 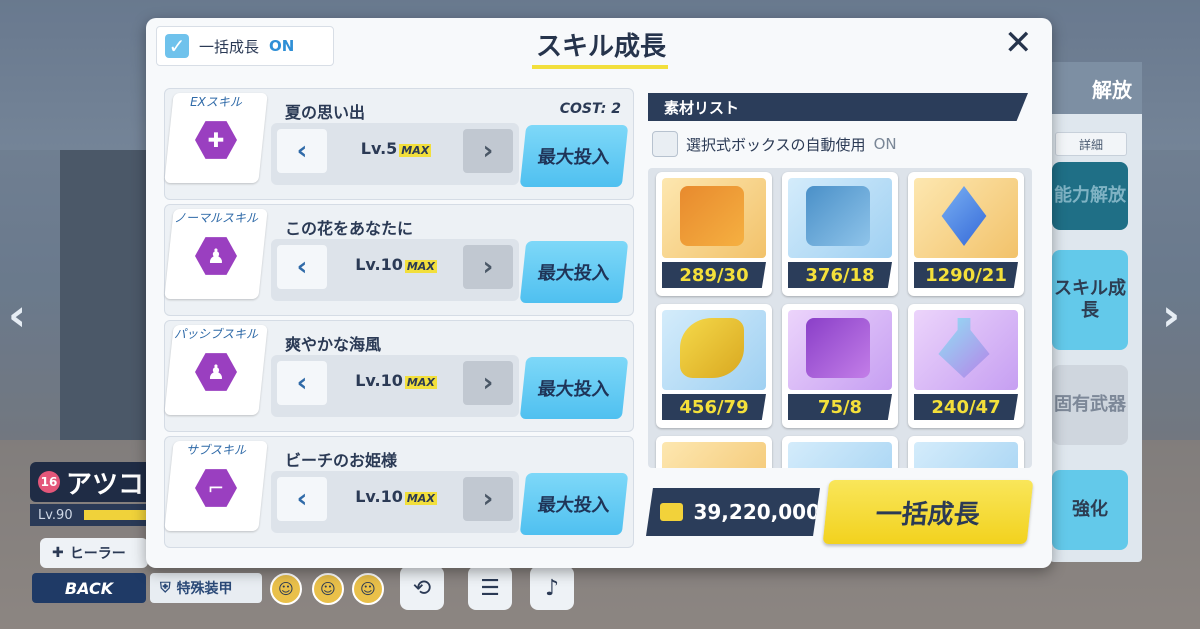 I want to click on character-name-plate: 16 アツコ, so click(x=89, y=482).